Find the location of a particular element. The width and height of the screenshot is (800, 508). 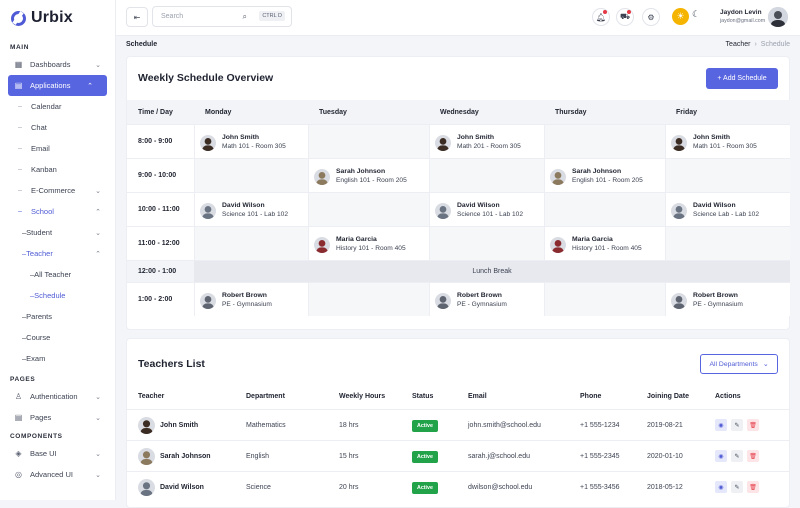

teacher-cell: David Wilson is located at coordinates (171, 487).